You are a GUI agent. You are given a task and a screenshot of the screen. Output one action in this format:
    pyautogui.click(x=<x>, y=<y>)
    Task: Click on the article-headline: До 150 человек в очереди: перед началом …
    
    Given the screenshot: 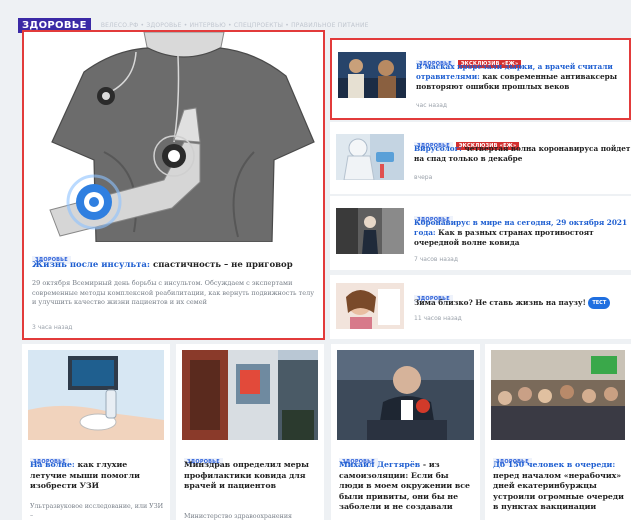 What is the action you would take?
    pyautogui.click(x=559, y=486)
    